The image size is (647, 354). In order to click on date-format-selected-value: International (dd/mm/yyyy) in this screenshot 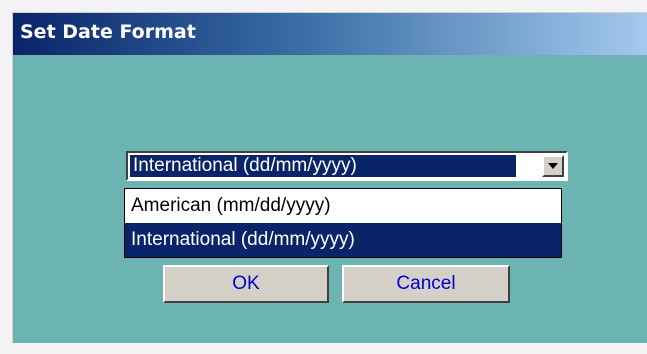, I will do `click(323, 166)`.